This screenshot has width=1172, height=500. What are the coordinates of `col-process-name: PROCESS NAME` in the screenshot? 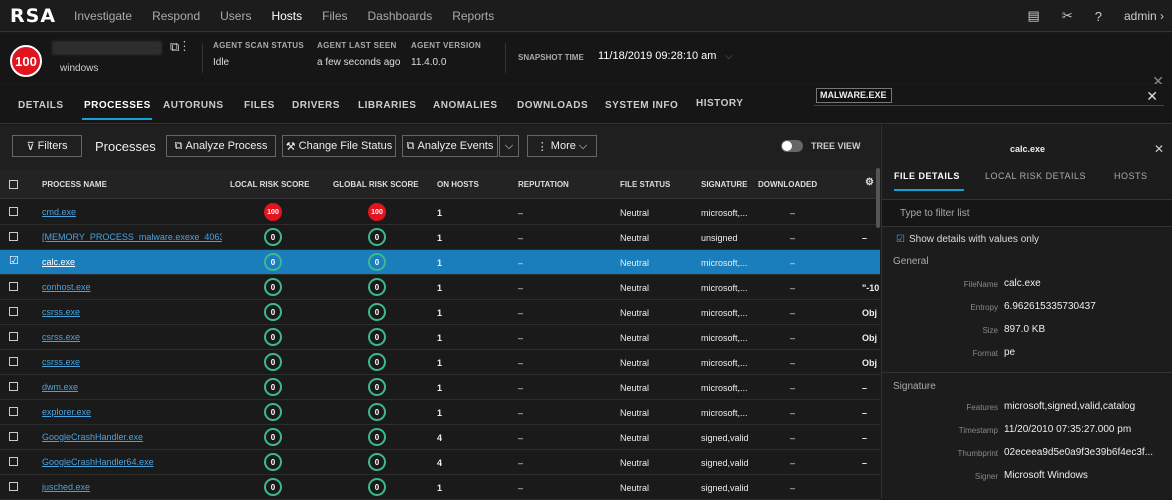 It's located at (74, 184).